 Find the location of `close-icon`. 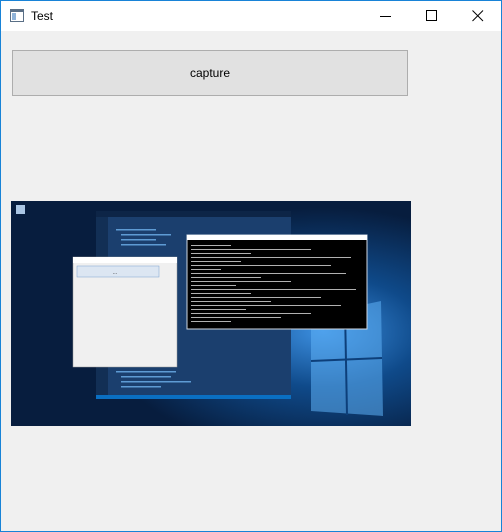

close-icon is located at coordinates (478, 16).